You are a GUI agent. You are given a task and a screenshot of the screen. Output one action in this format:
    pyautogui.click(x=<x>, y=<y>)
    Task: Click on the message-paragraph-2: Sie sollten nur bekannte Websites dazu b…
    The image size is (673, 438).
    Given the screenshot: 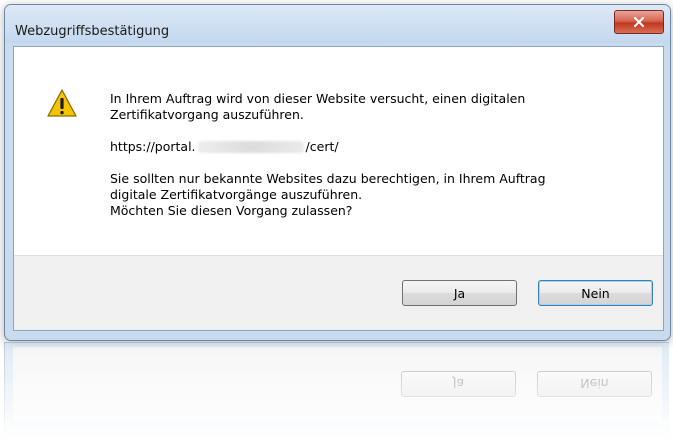 What is the action you would take?
    pyautogui.click(x=375, y=195)
    